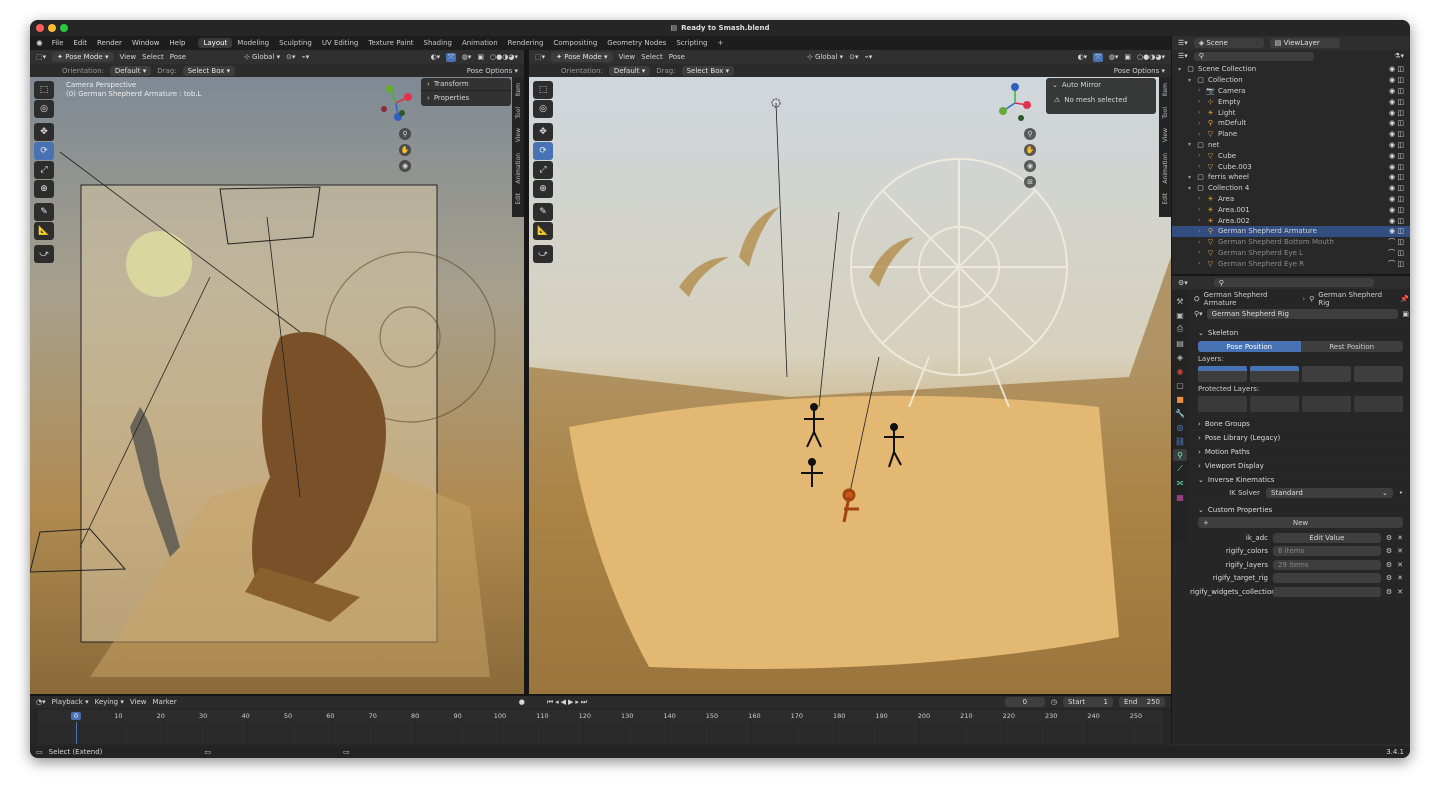  I want to click on left-shading-icons: ○●◑◕▾, so click(504, 57).